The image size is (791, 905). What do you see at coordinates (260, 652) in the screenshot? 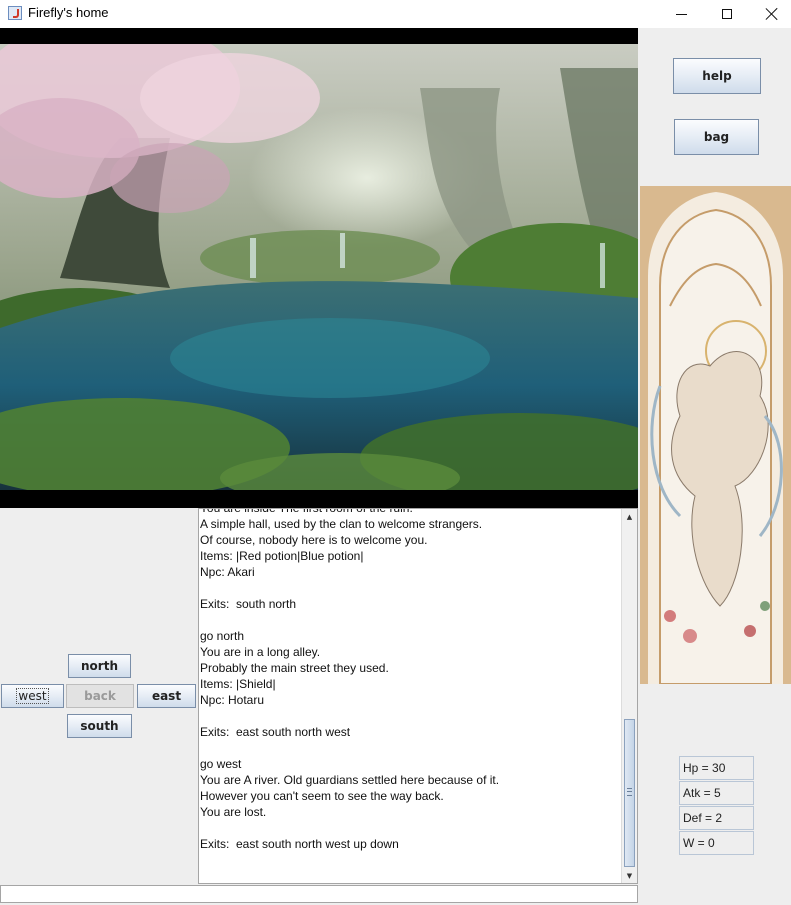
I see `log-line: You are in a long alley.` at bounding box center [260, 652].